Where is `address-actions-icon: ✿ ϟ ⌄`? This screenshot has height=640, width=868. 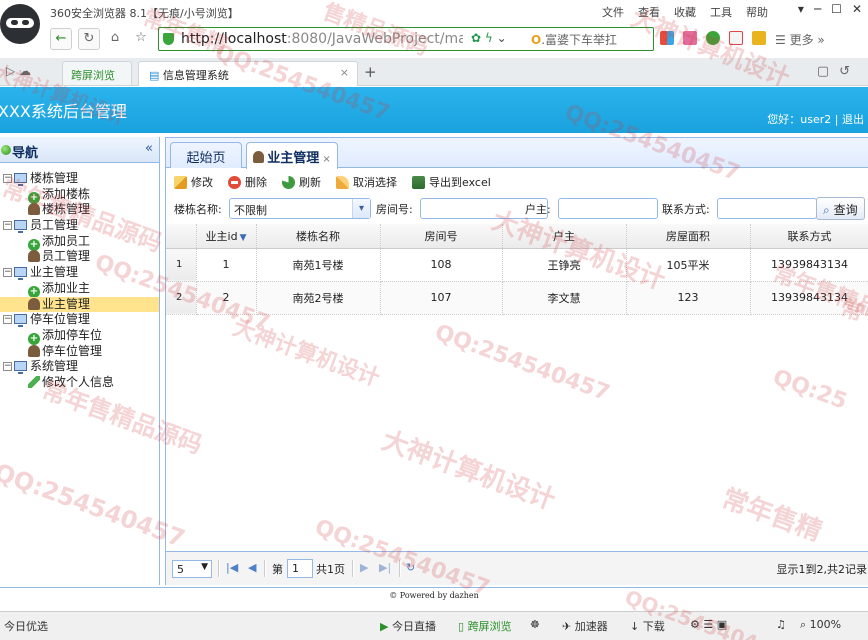 address-actions-icon: ✿ ϟ ⌄ is located at coordinates (489, 38).